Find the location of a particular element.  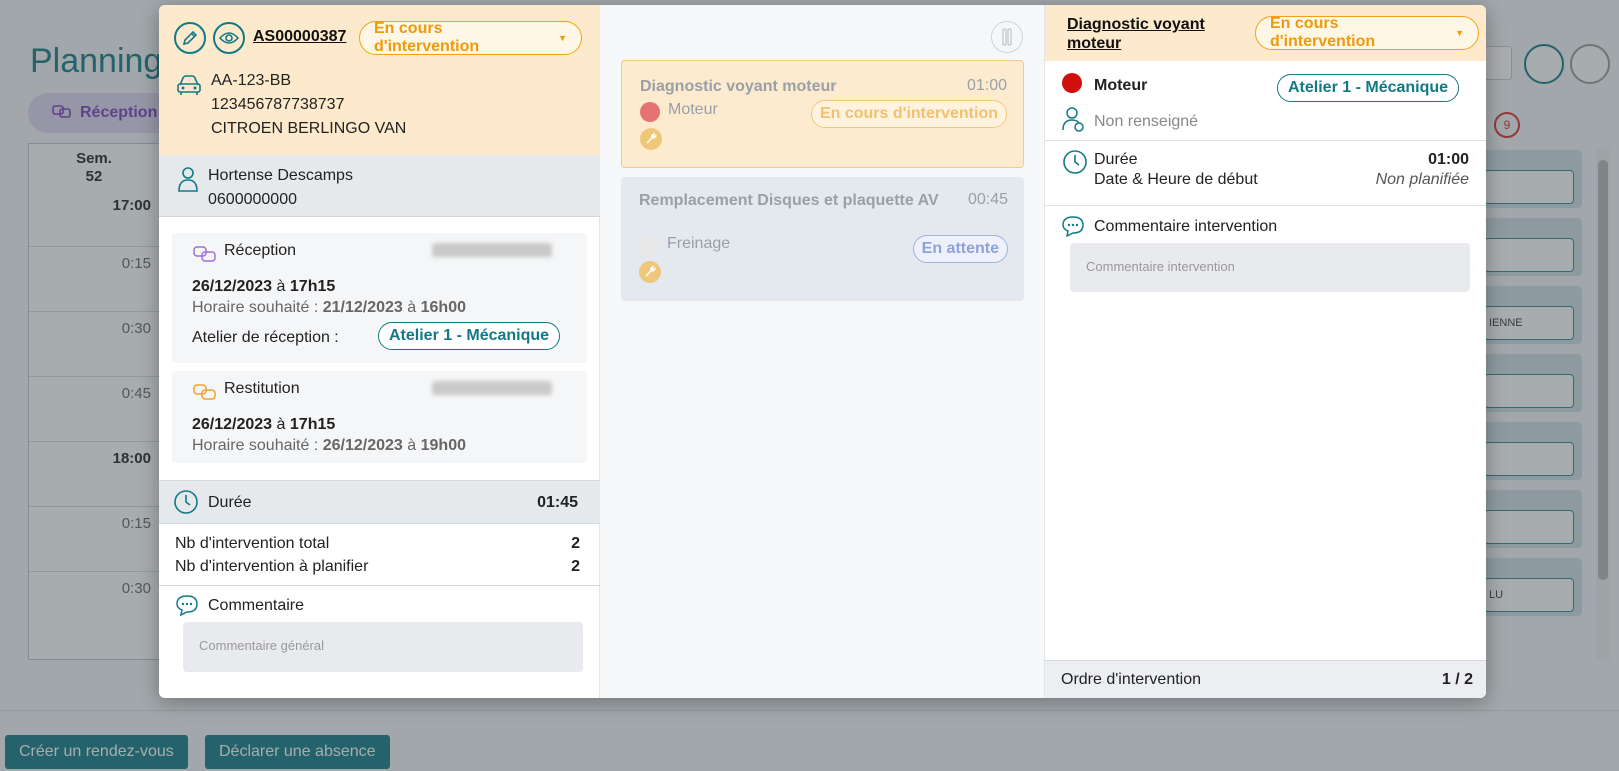

start-value: Non planifiée is located at coordinates (1422, 179).